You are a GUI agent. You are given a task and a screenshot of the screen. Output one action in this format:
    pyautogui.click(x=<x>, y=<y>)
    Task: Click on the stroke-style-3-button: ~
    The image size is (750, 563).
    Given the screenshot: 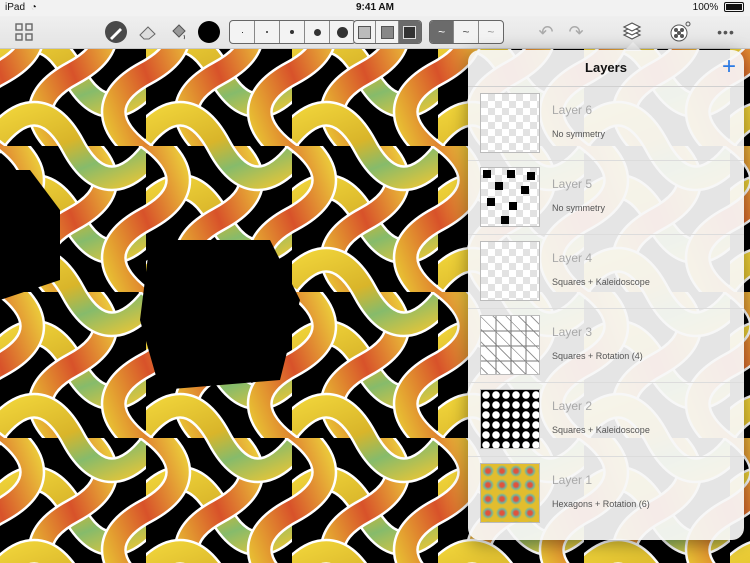 What is the action you would take?
    pyautogui.click(x=491, y=32)
    